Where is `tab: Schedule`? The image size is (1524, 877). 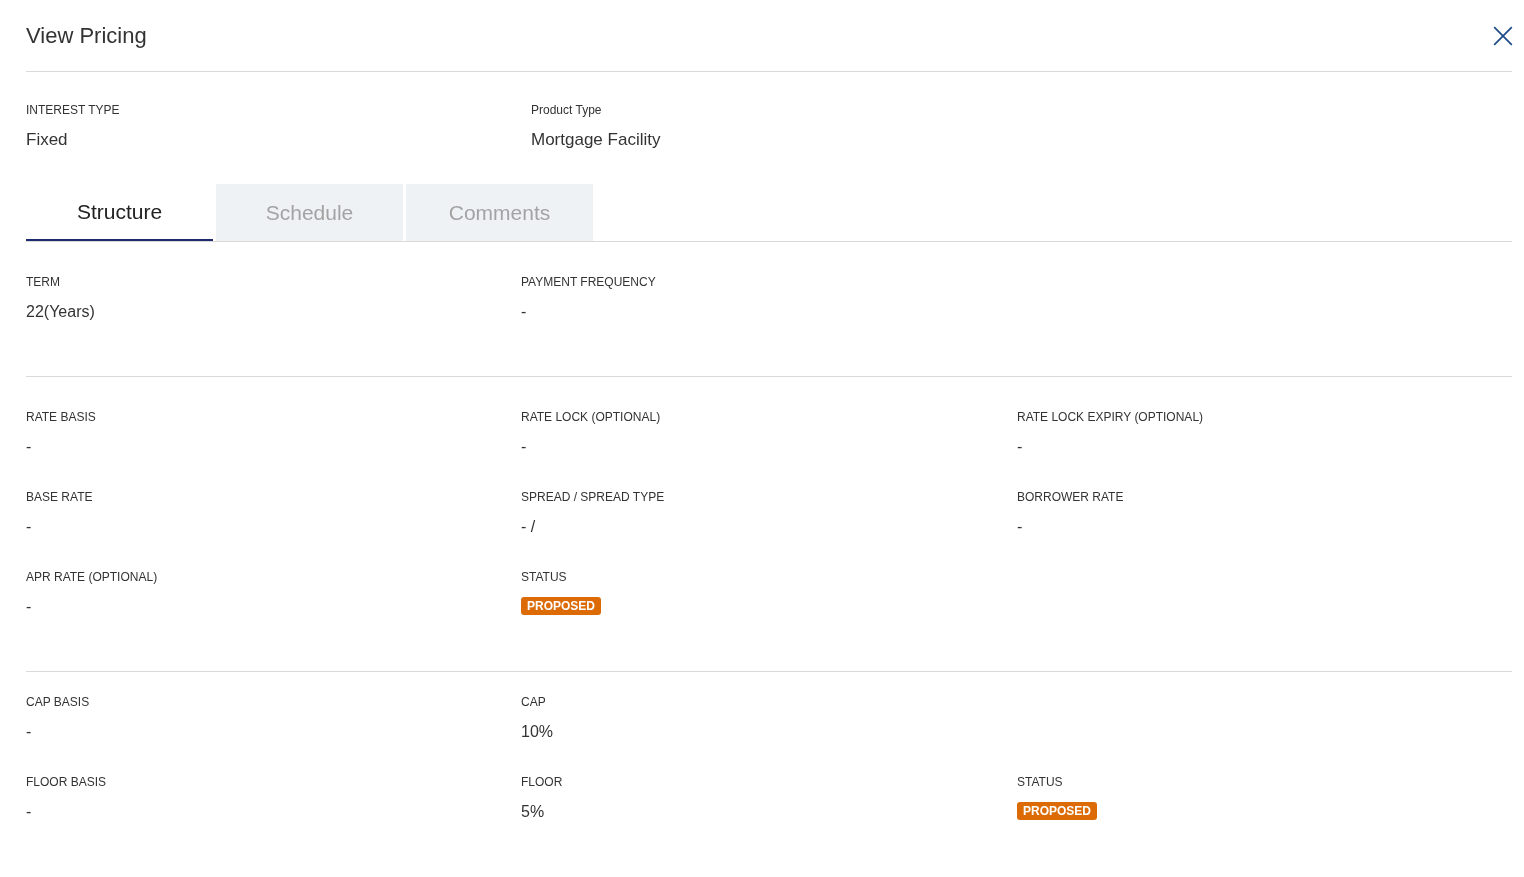
tab: Schedule is located at coordinates (309, 212).